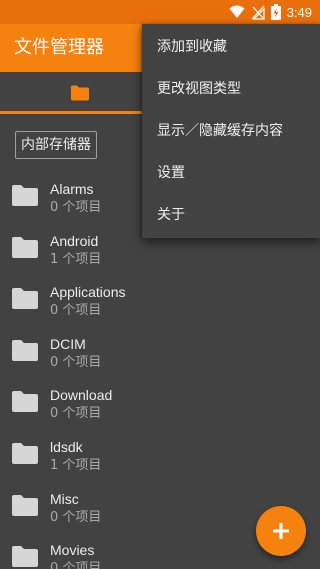  I want to click on list-item: Download 0 个项目, so click(160, 402).